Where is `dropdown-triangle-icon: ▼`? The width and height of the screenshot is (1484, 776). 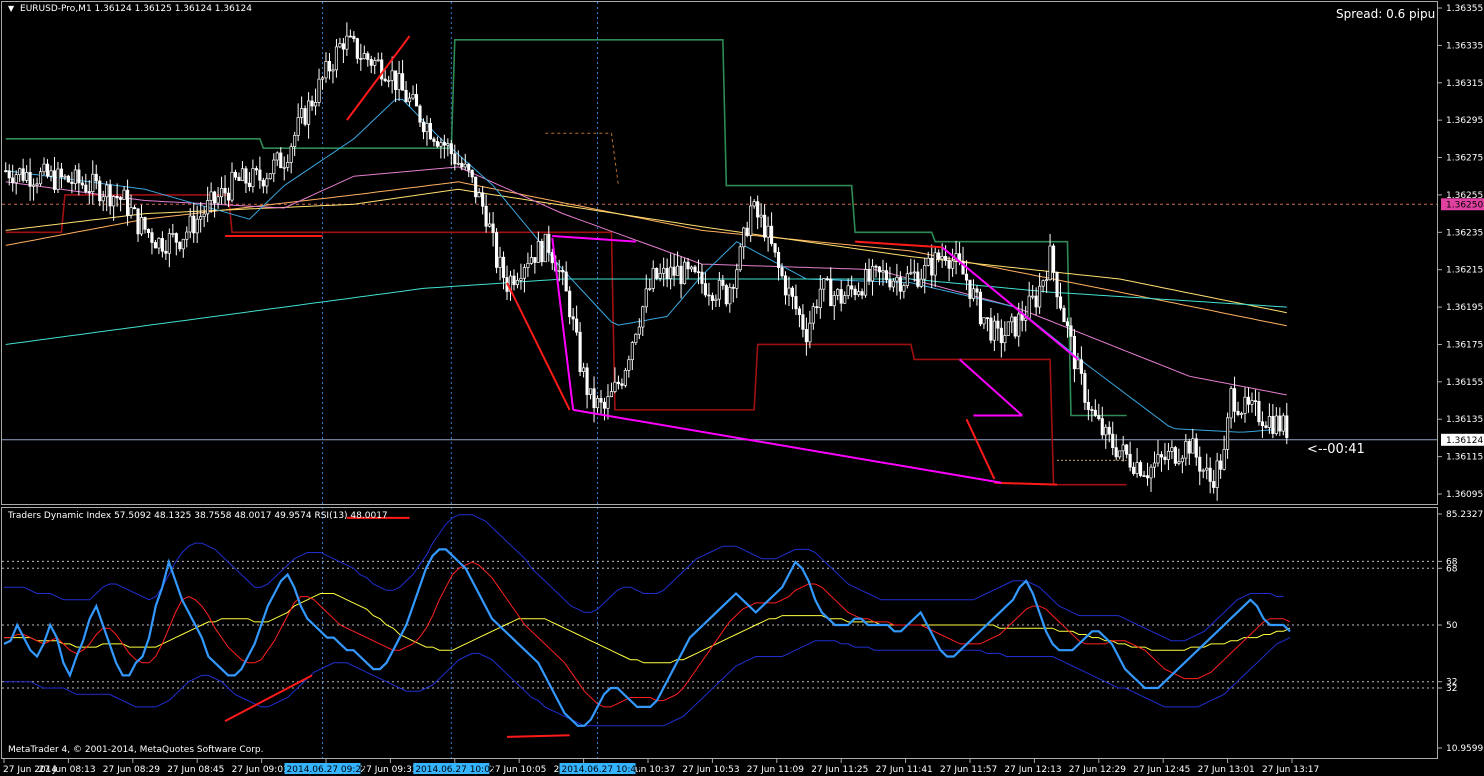 dropdown-triangle-icon: ▼ is located at coordinates (11, 8).